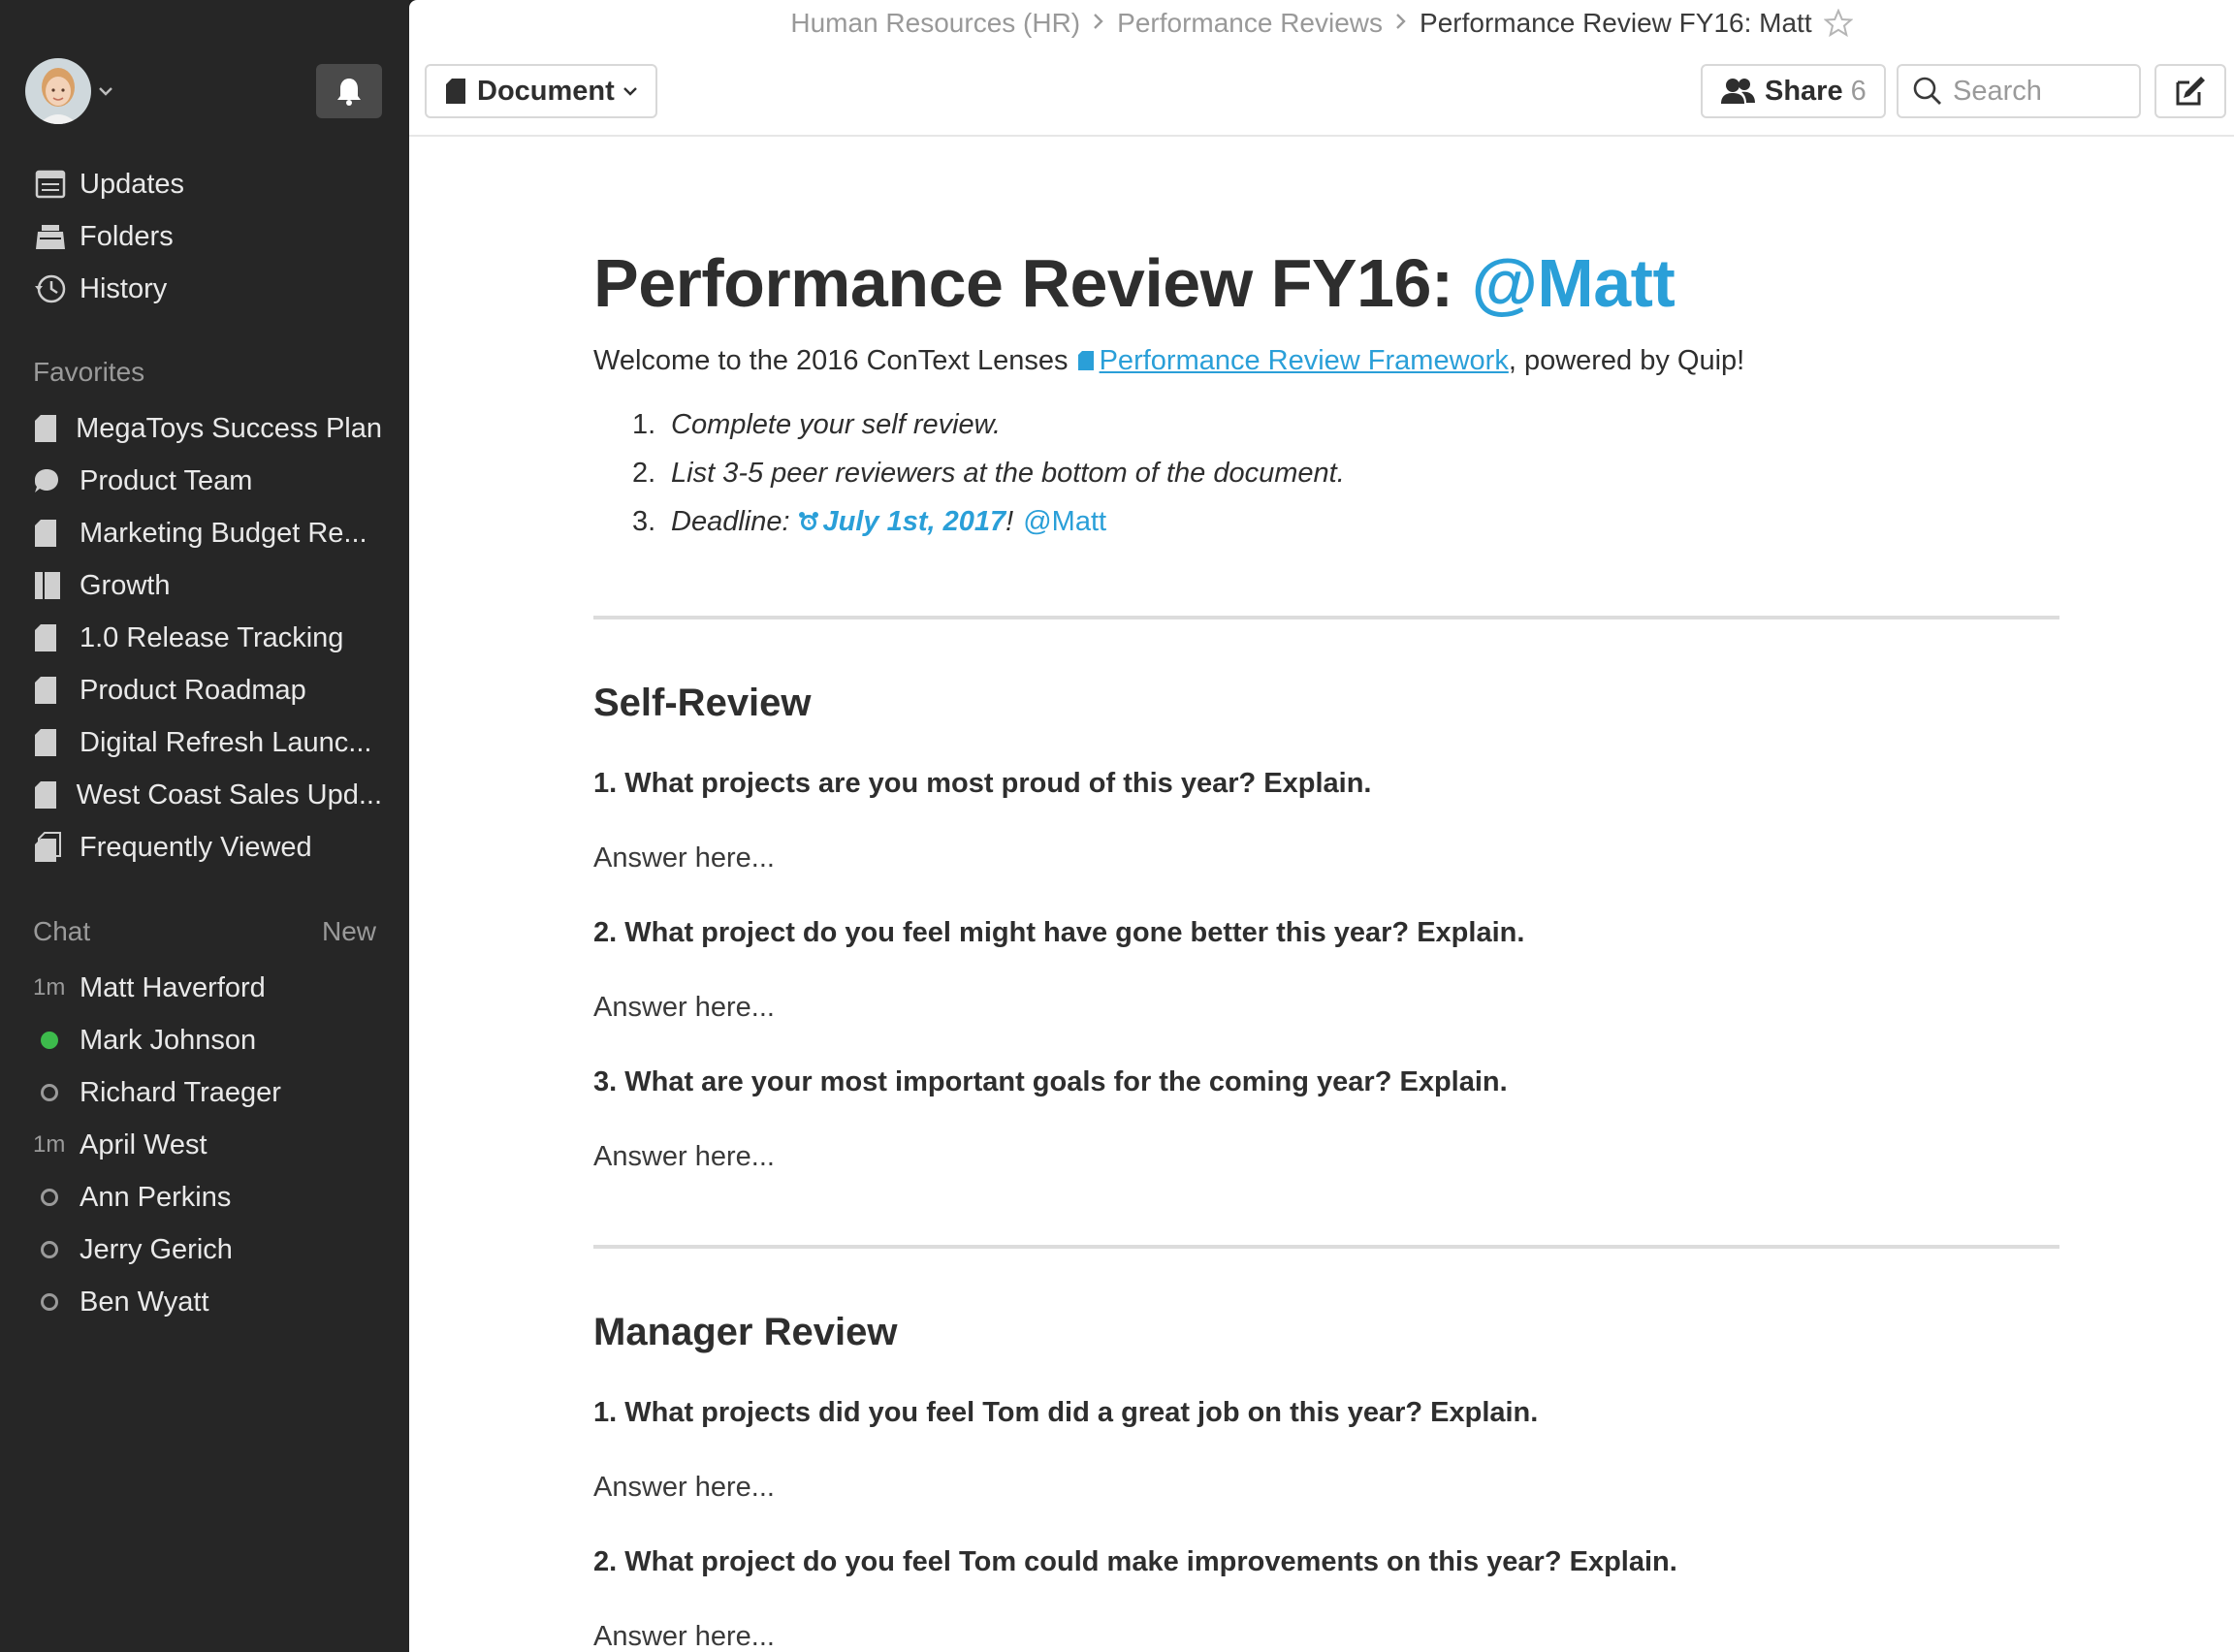 This screenshot has width=2234, height=1652. I want to click on search-field, so click(2019, 91).